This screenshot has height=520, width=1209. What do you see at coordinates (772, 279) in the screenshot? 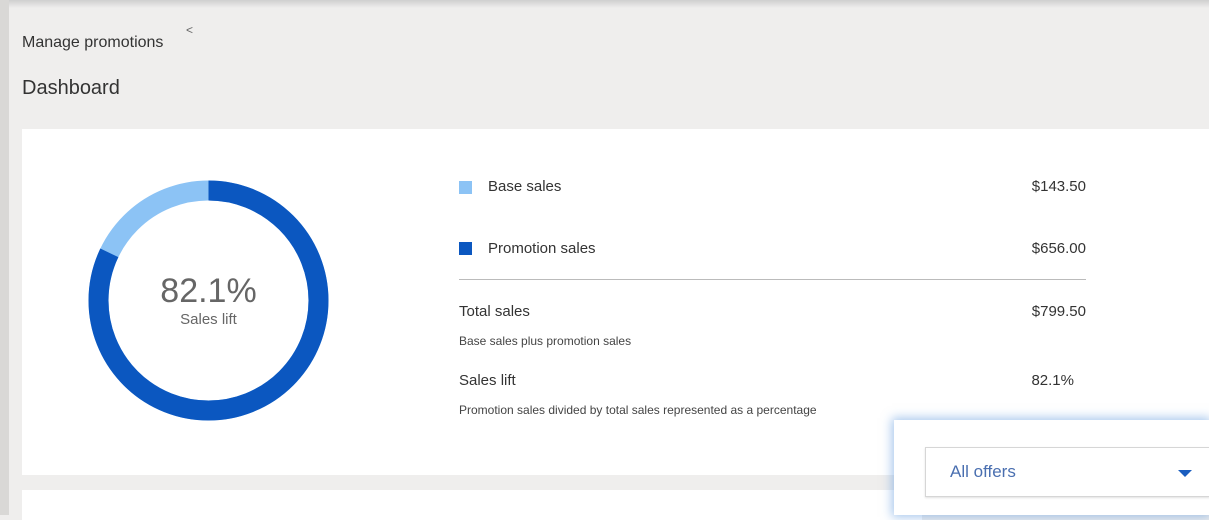
I see `summary-divider` at bounding box center [772, 279].